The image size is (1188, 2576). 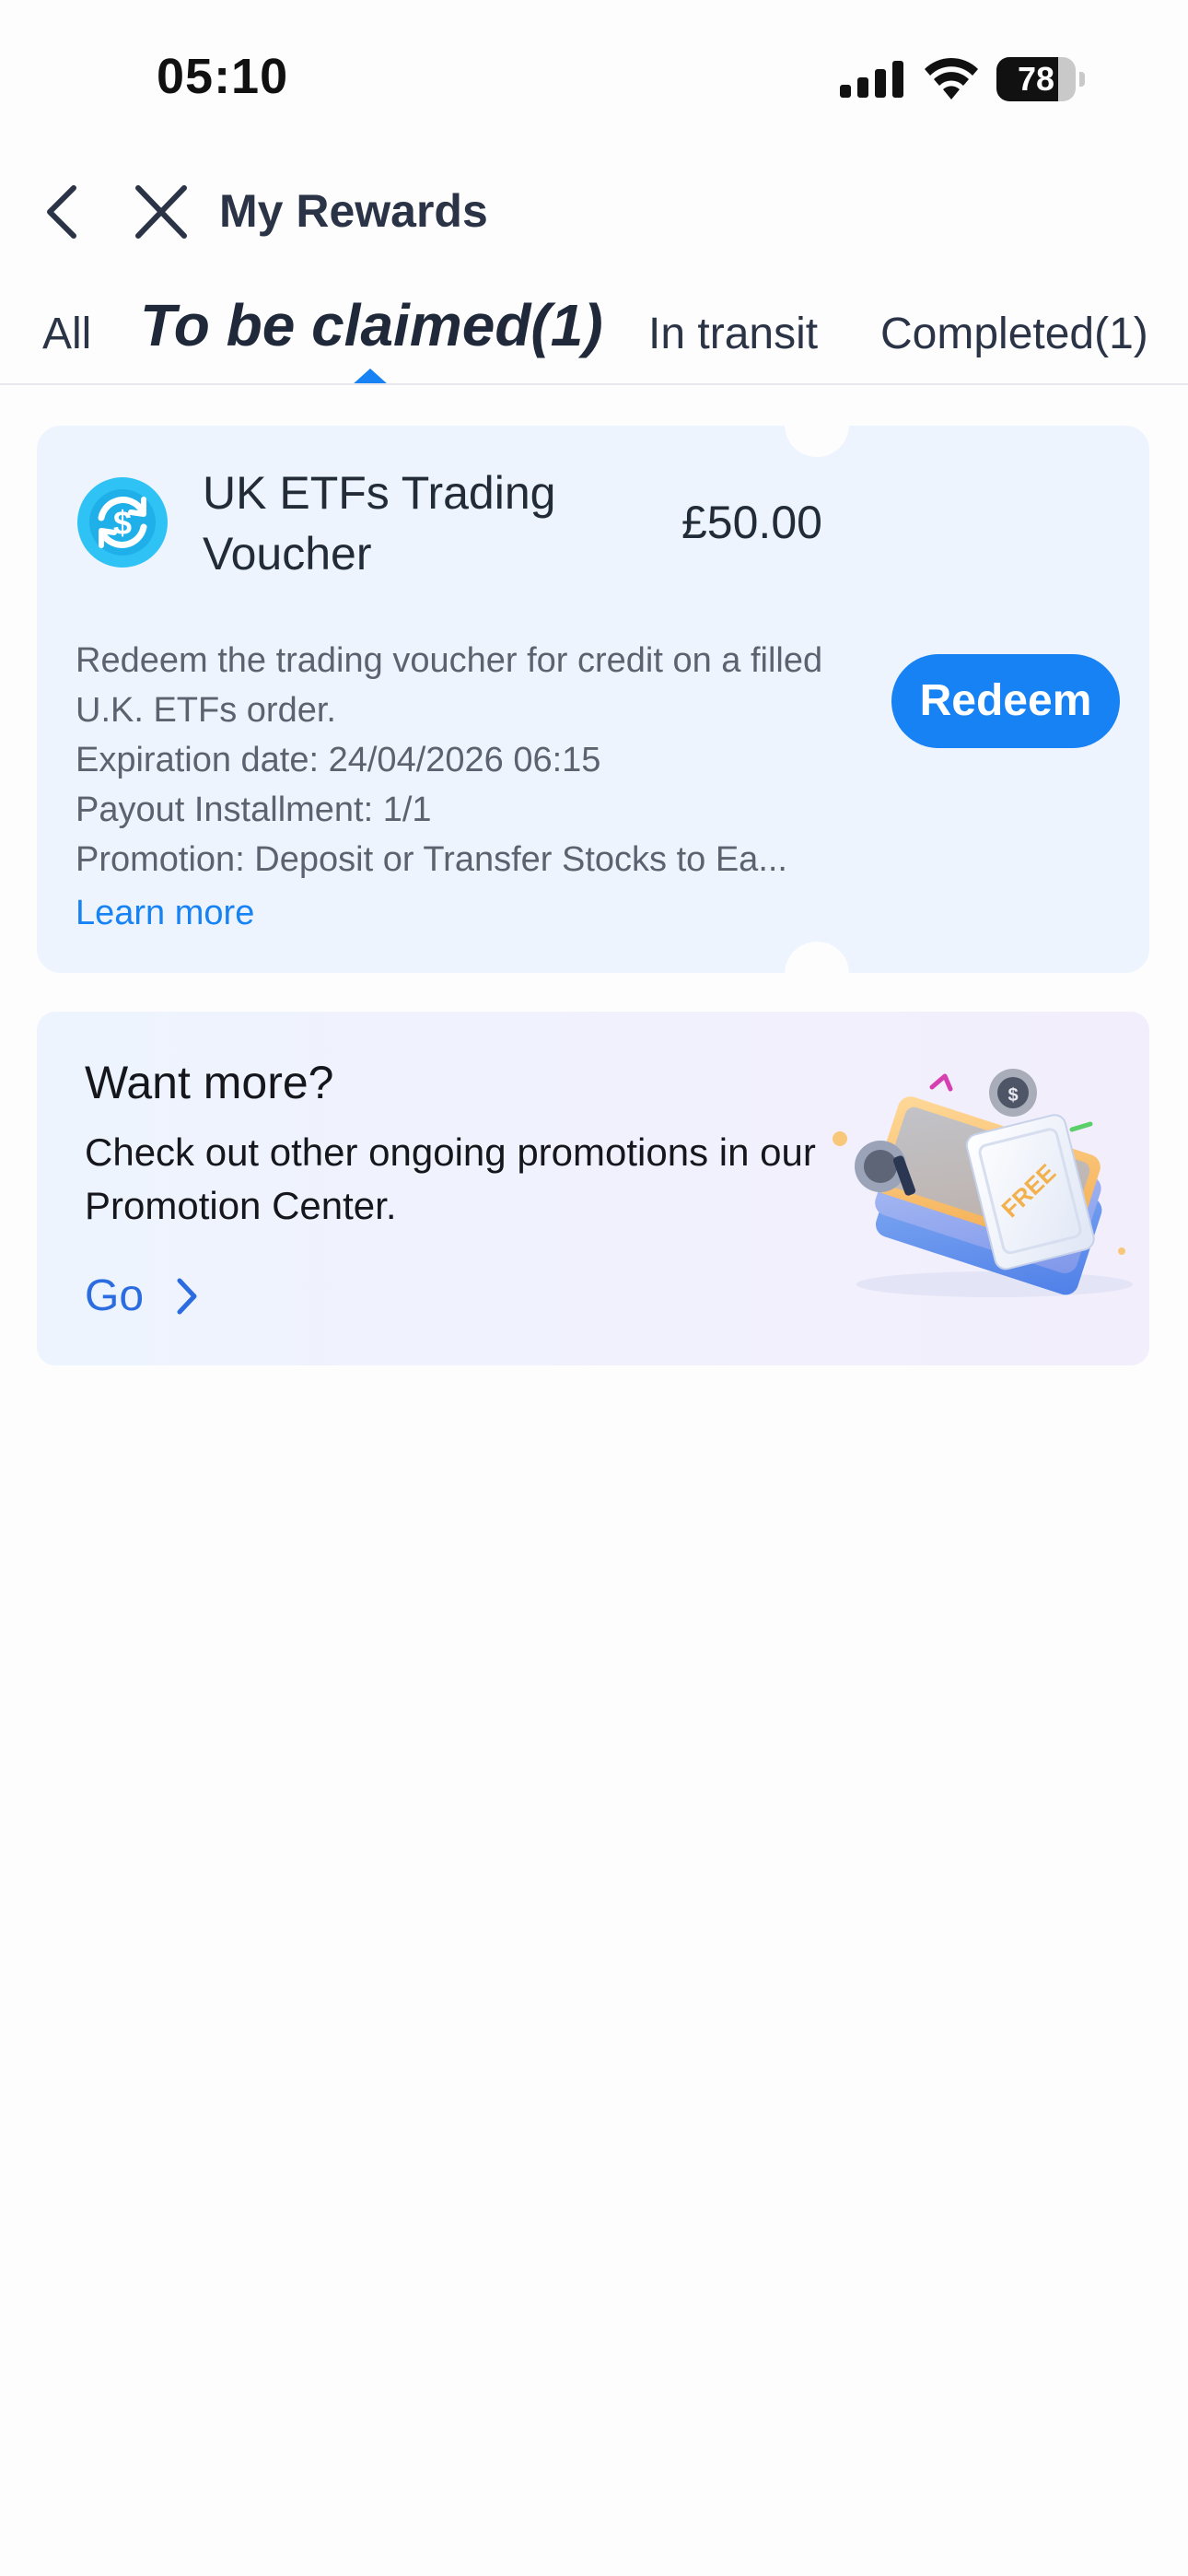 What do you see at coordinates (1014, 334) in the screenshot?
I see `tab-completed: Completed(1)` at bounding box center [1014, 334].